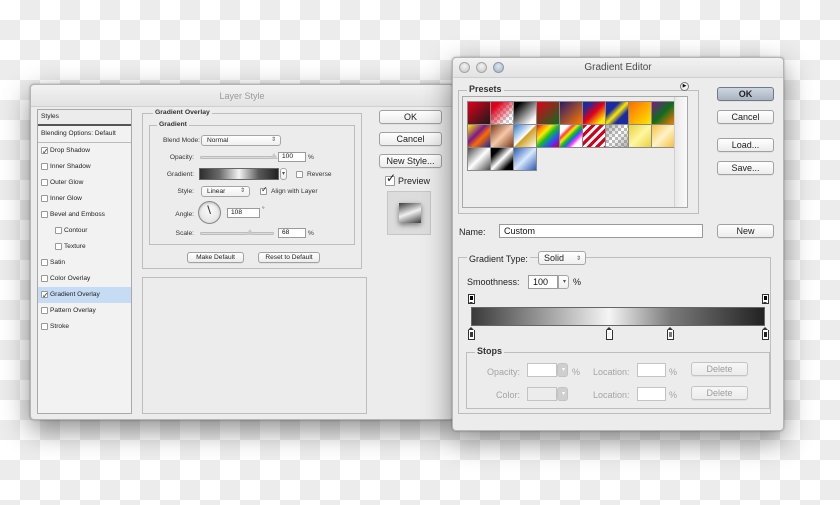  Describe the element at coordinates (745, 94) in the screenshot. I see `gradient-ok-button: OK` at that location.